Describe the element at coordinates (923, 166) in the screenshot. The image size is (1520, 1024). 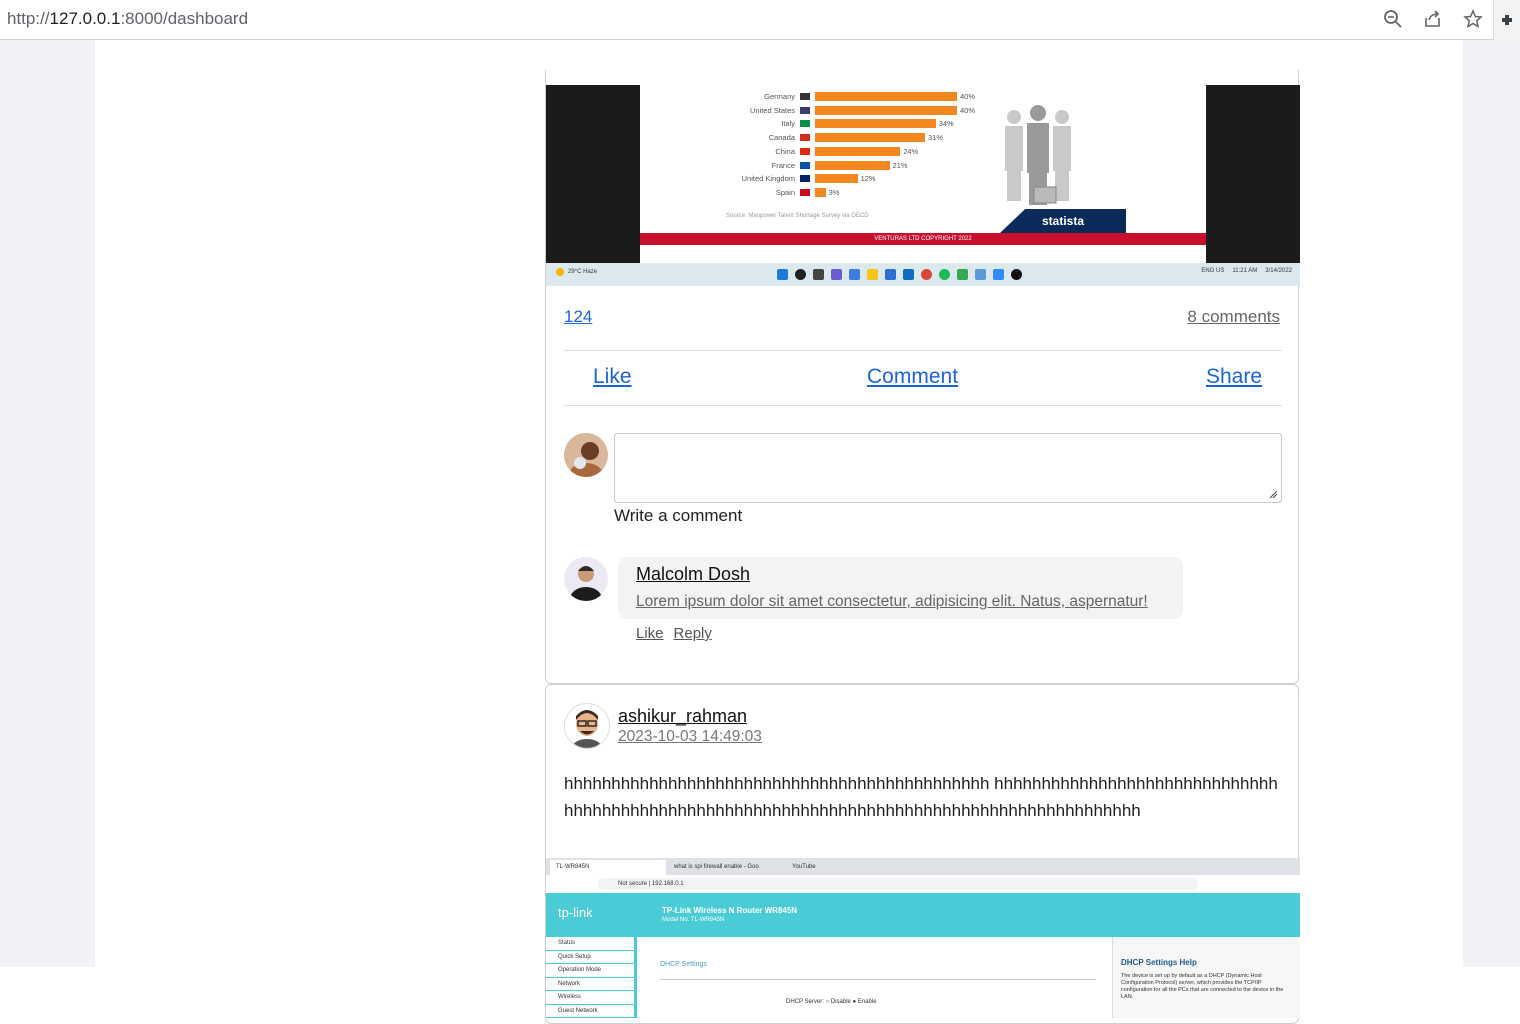
I see `bar-row: France 21%` at that location.